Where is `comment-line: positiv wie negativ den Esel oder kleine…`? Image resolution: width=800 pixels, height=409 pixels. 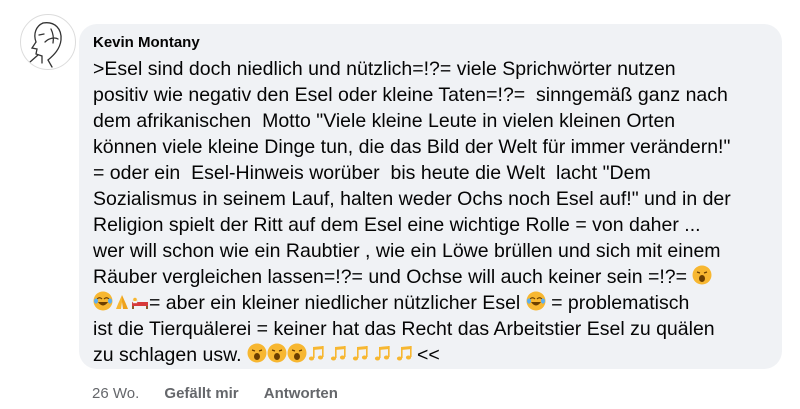 comment-line: positiv wie negativ den Esel oder kleine… is located at coordinates (410, 95).